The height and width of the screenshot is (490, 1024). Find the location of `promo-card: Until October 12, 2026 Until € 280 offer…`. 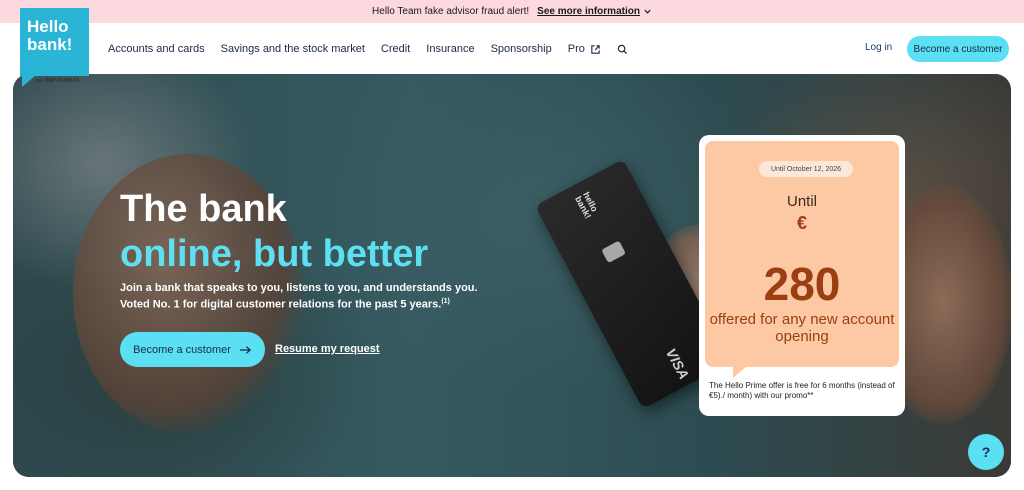

promo-card: Until October 12, 2026 Until € 280 offer… is located at coordinates (802, 275).